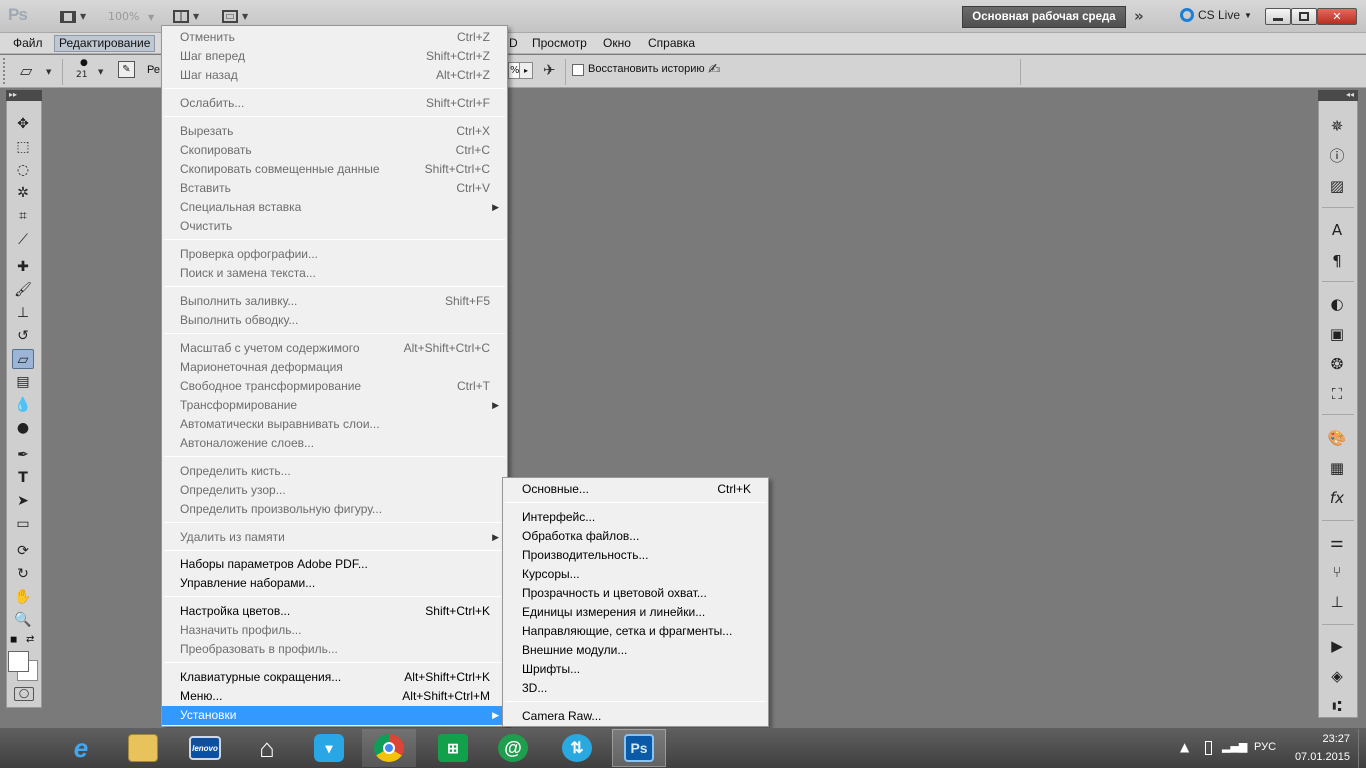  Describe the element at coordinates (334, 131) in the screenshot. I see `menu-item-cut: Вырезать Ctrl+X` at that location.